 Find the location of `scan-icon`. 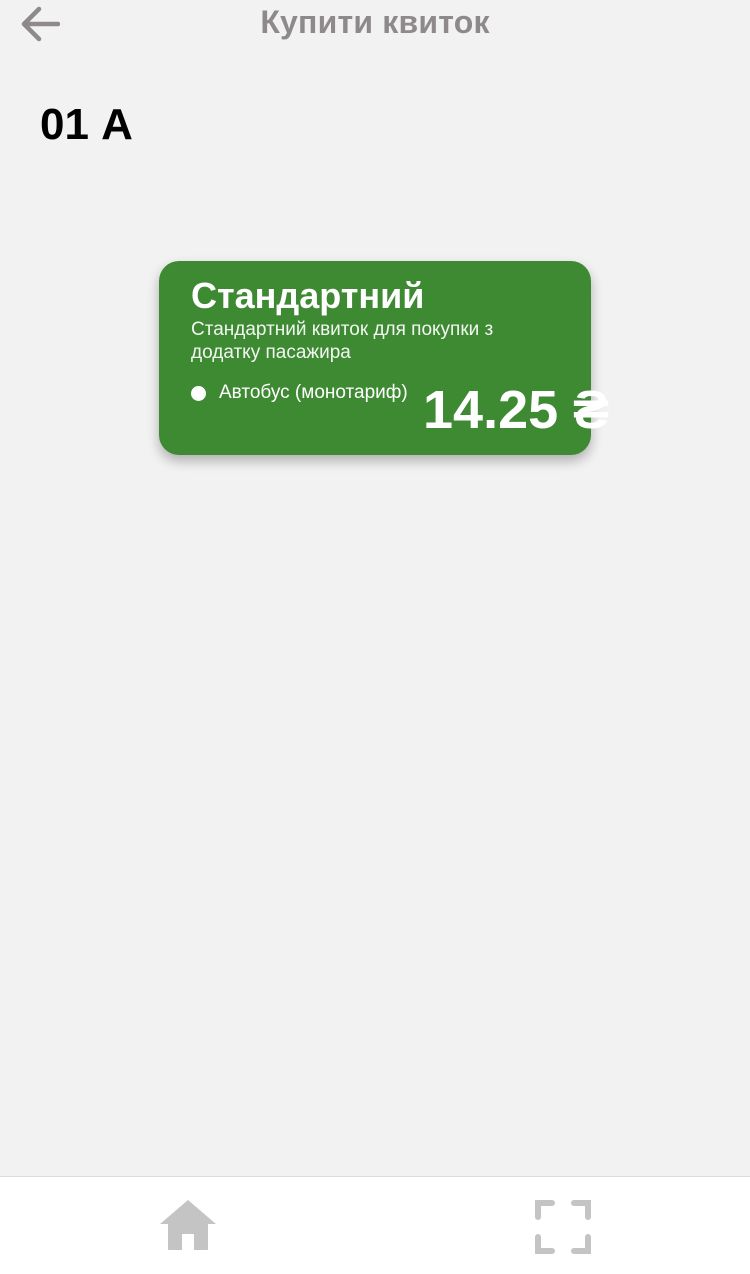

scan-icon is located at coordinates (563, 1227).